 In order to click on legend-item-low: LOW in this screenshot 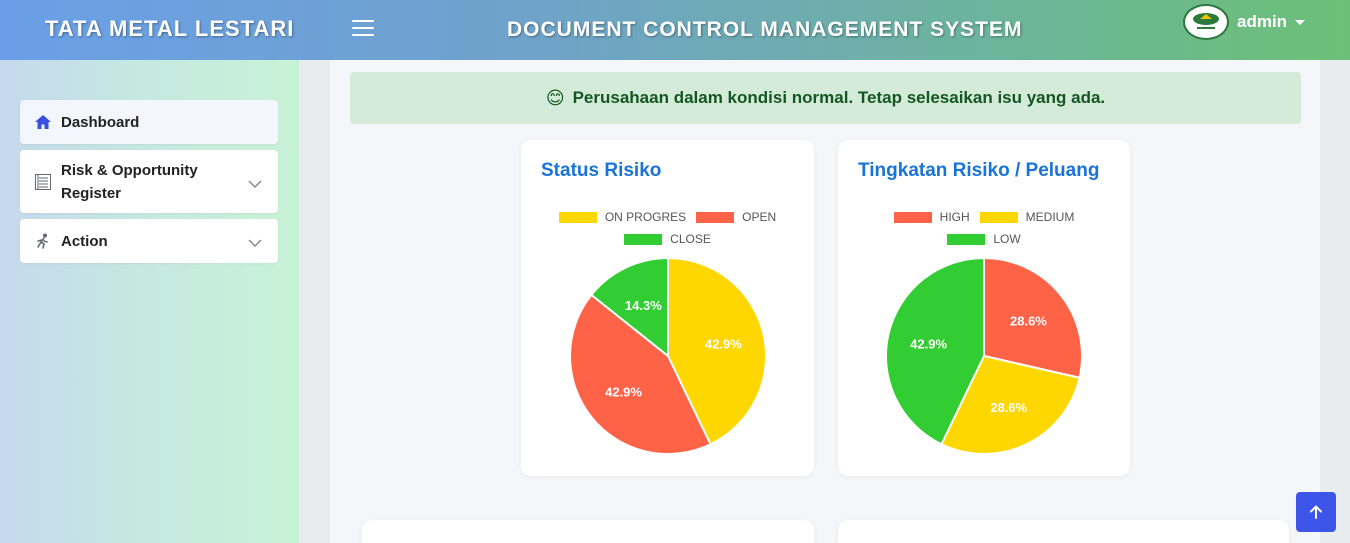, I will do `click(984, 239)`.